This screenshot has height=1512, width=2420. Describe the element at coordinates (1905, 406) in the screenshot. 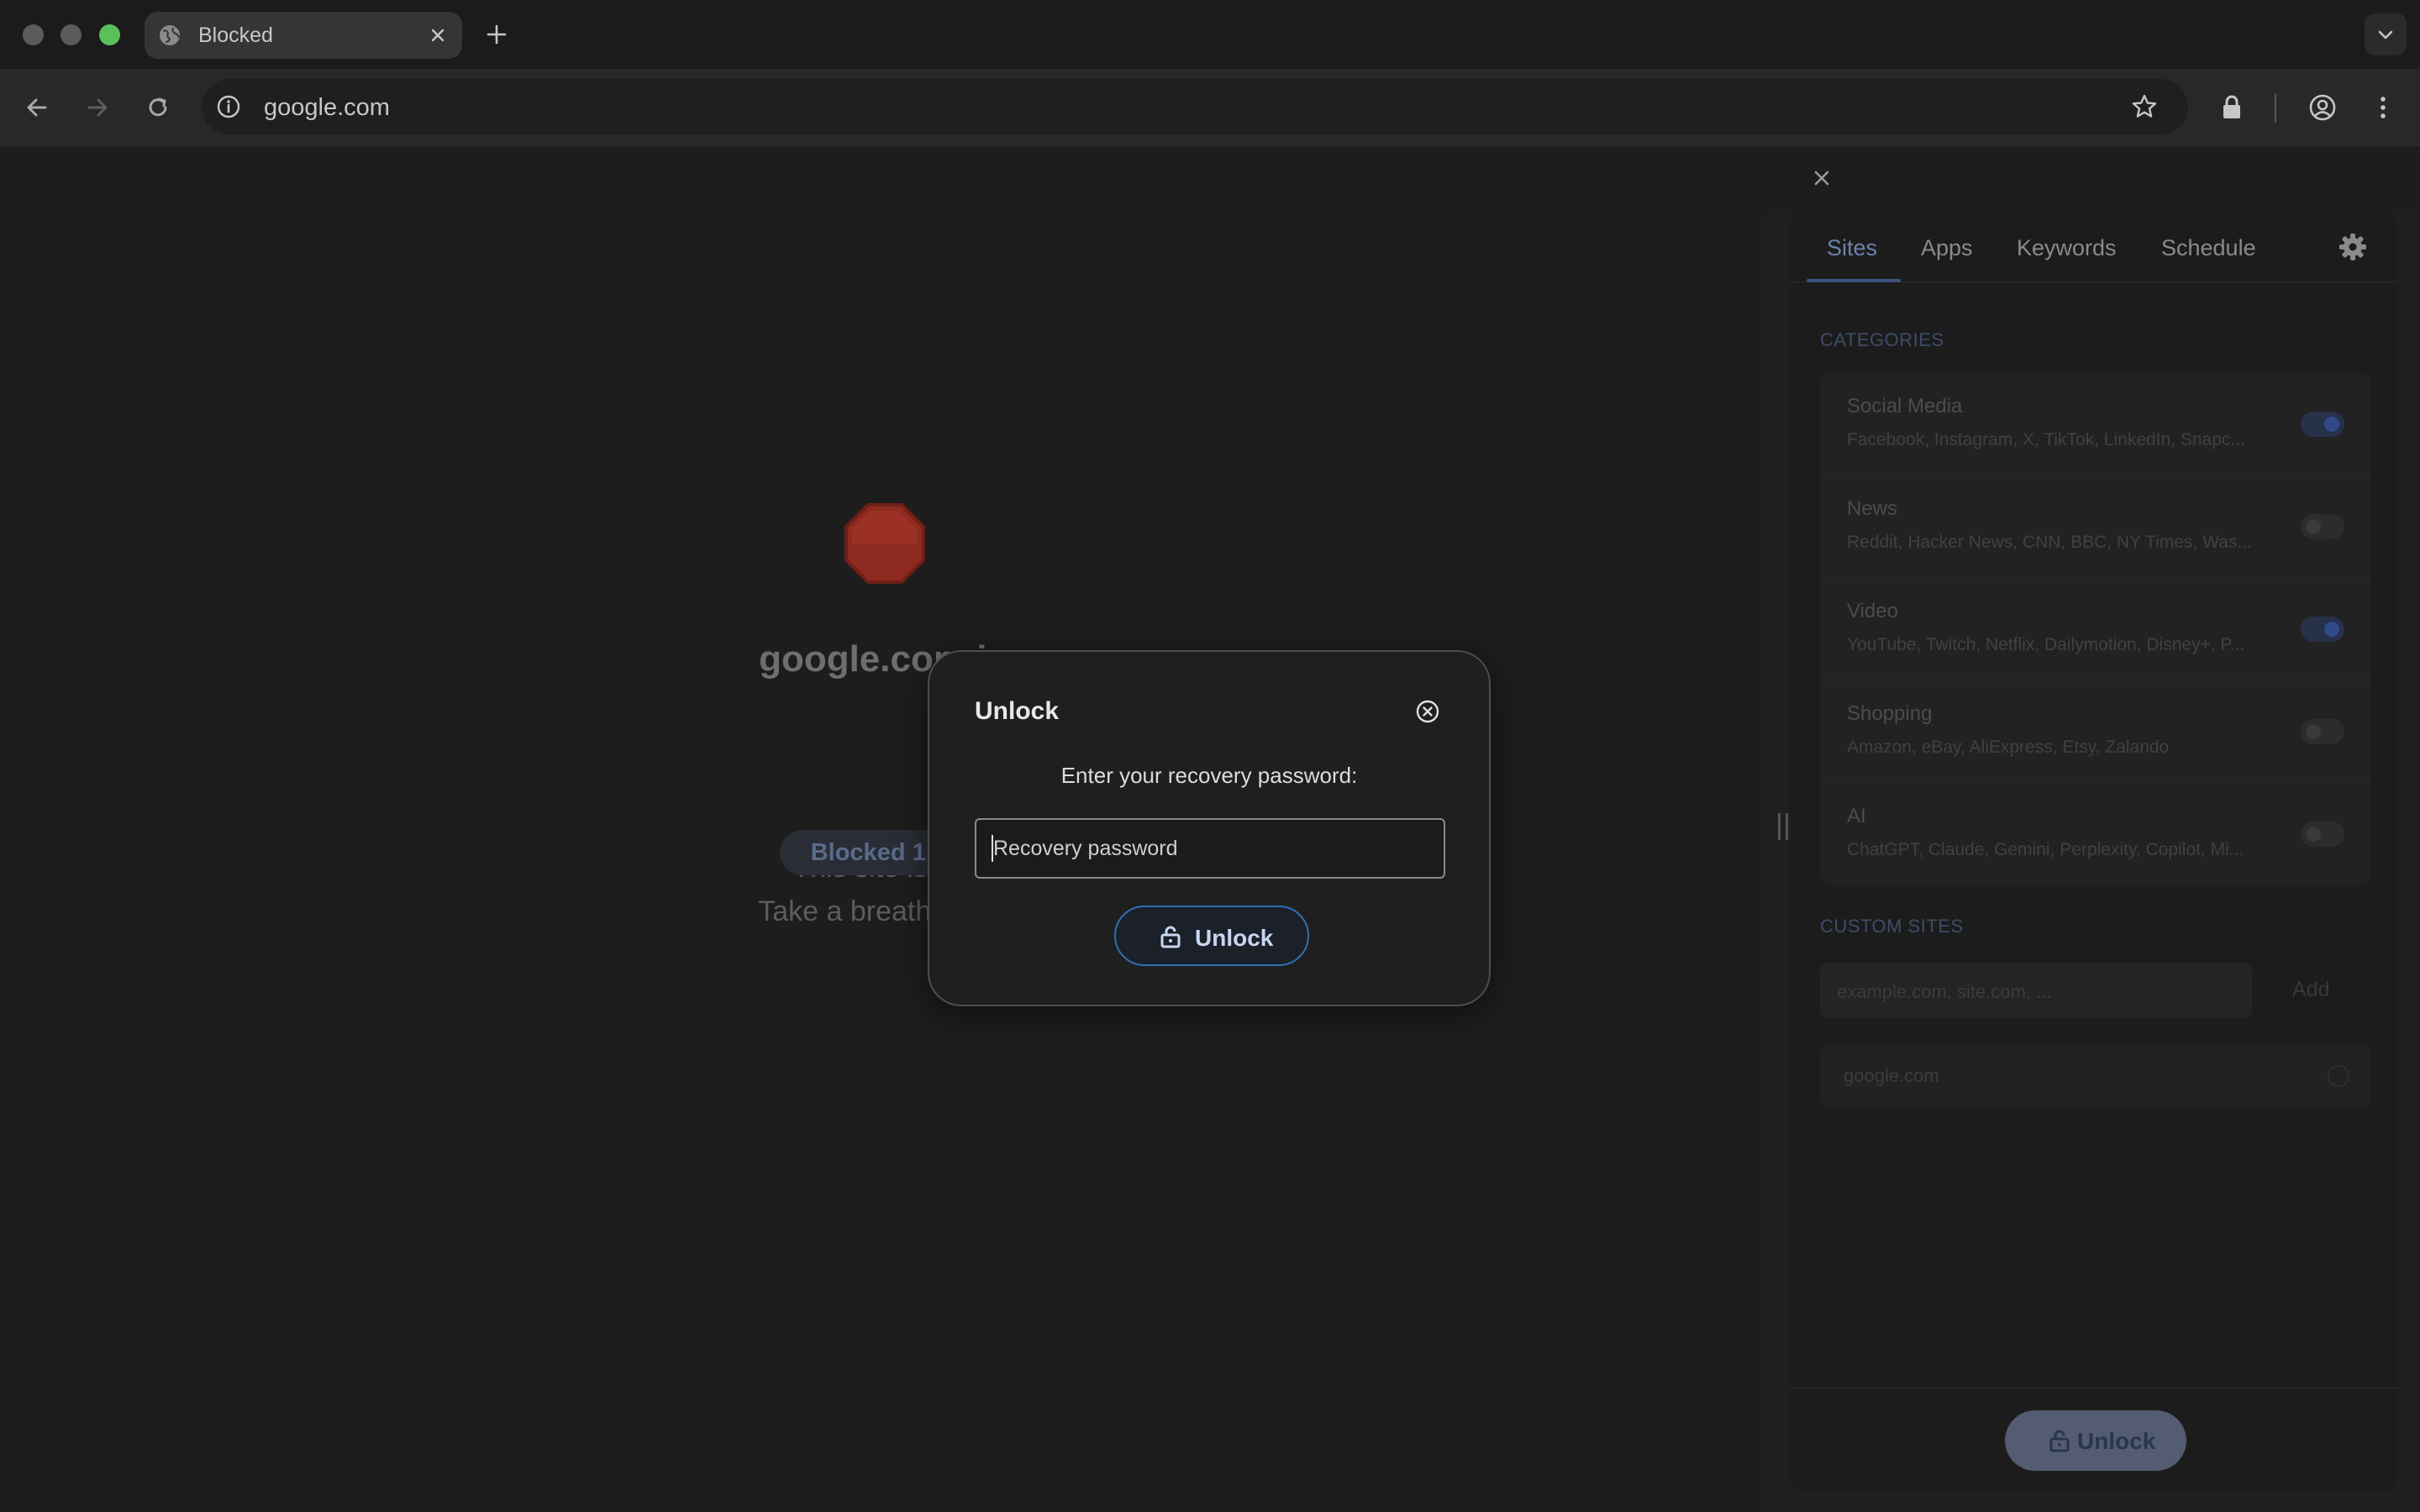

I see `category-name: Social Media` at that location.